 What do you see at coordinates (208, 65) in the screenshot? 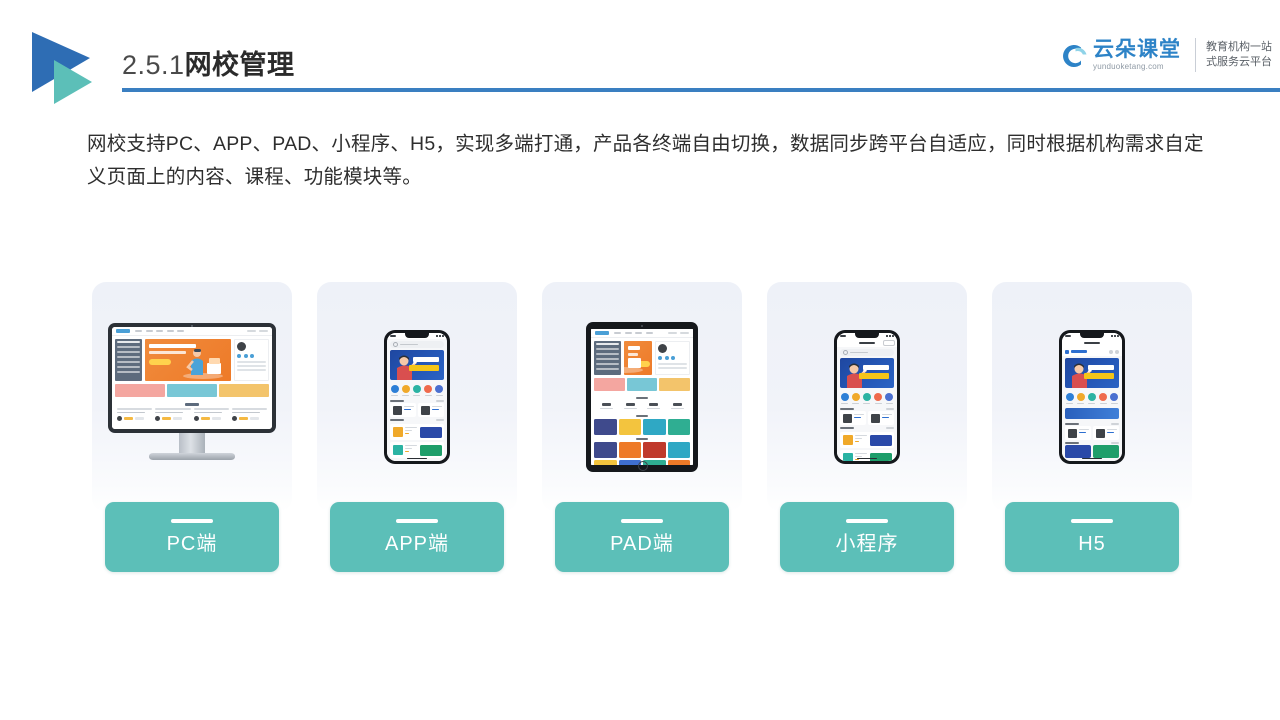
I see `page-title: 2.5.1网校管理` at bounding box center [208, 65].